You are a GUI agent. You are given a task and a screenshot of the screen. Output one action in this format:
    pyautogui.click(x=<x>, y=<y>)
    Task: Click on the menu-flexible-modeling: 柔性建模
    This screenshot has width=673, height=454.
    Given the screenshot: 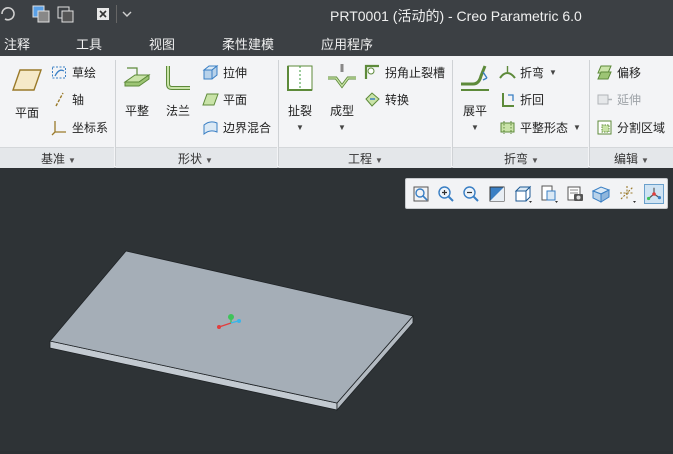 What is the action you would take?
    pyautogui.click(x=248, y=43)
    